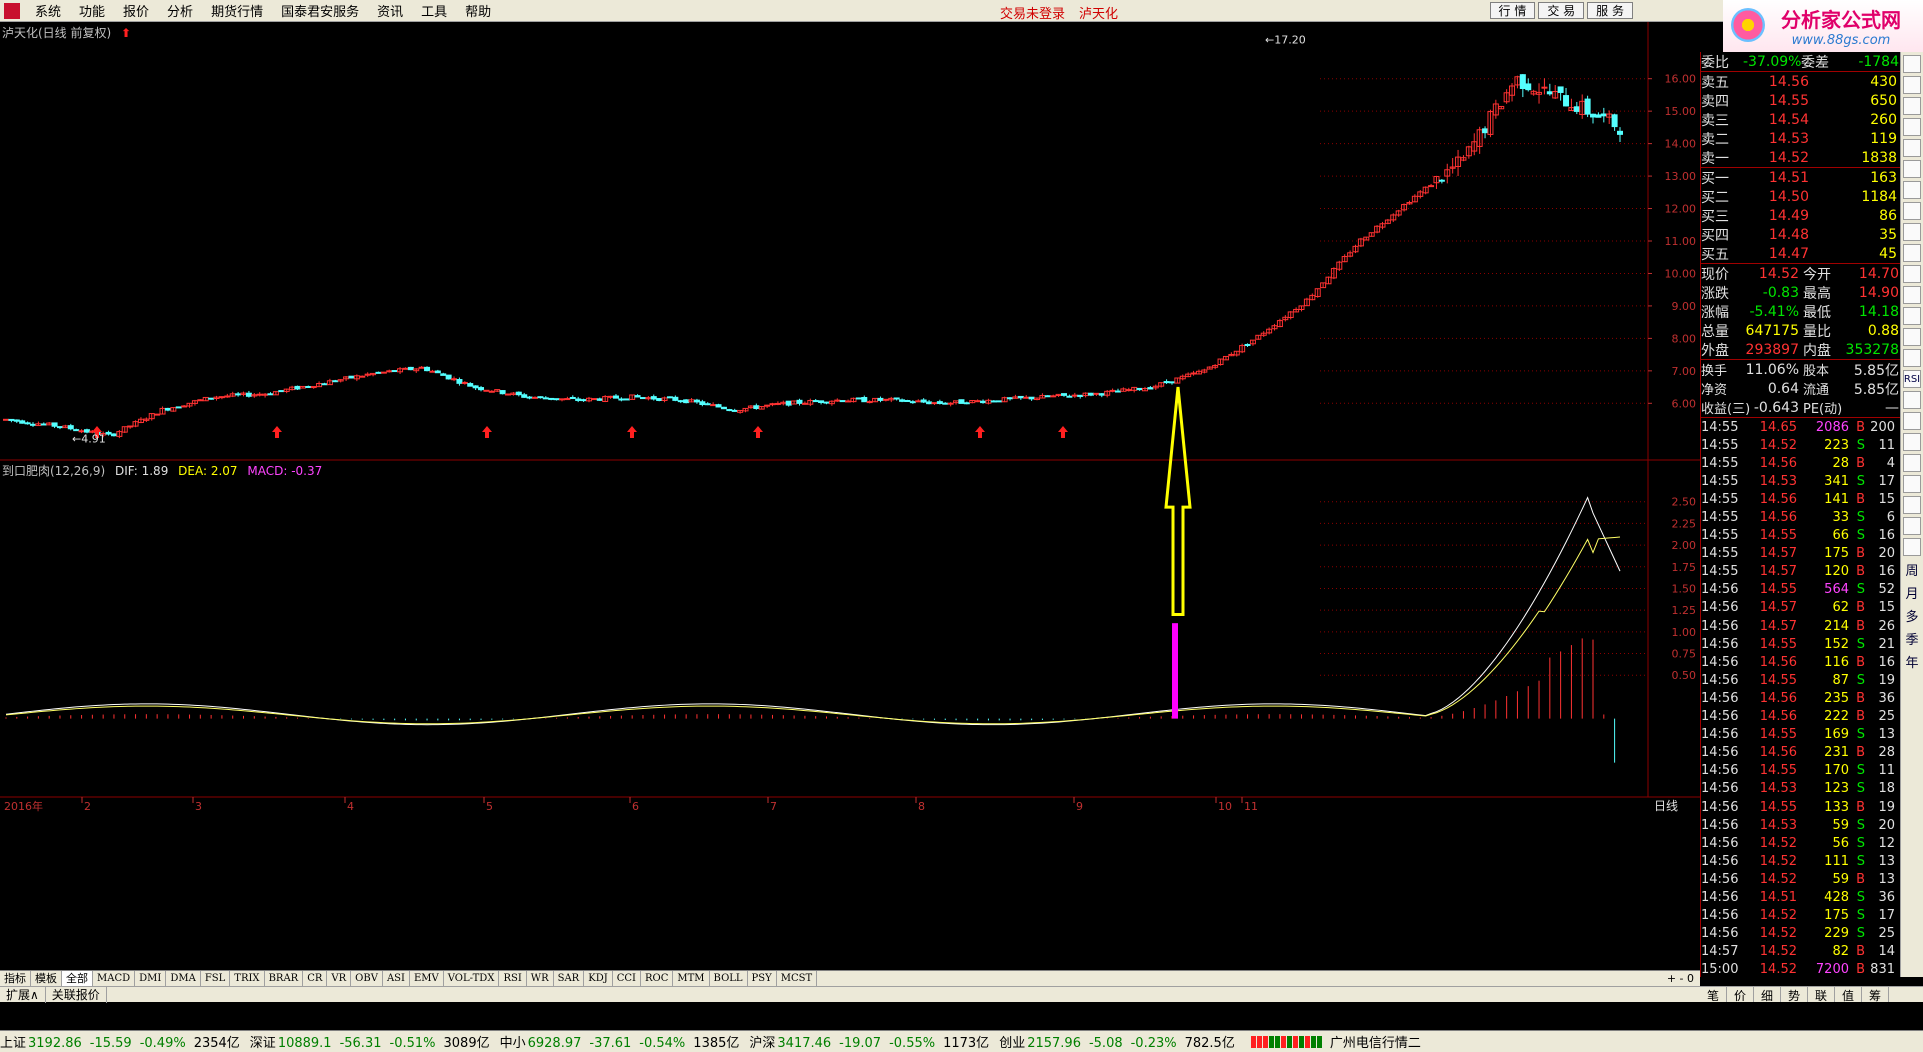 This screenshot has height=1052, width=1923. What do you see at coordinates (92, 10) in the screenshot?
I see `menu-function: 功能` at bounding box center [92, 10].